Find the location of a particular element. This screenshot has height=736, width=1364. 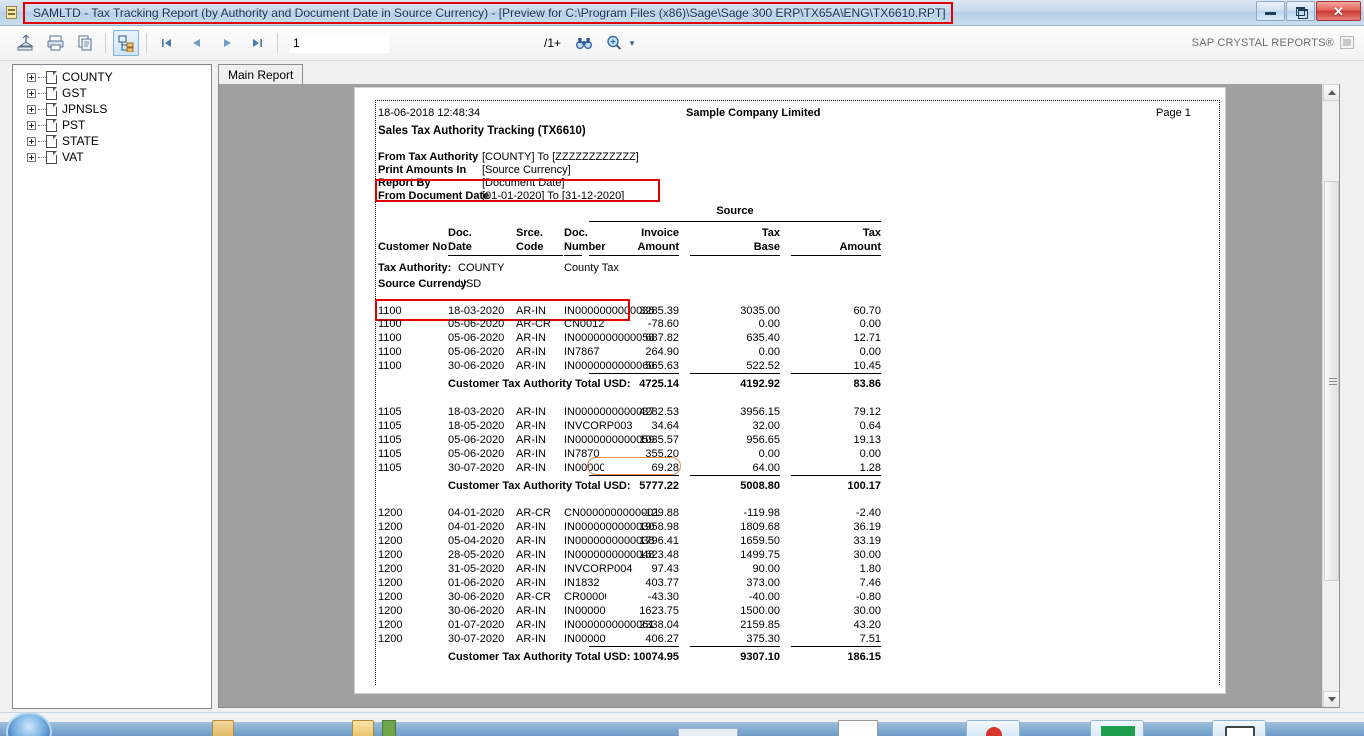

taskbar-window-excel is located at coordinates (1117, 728).